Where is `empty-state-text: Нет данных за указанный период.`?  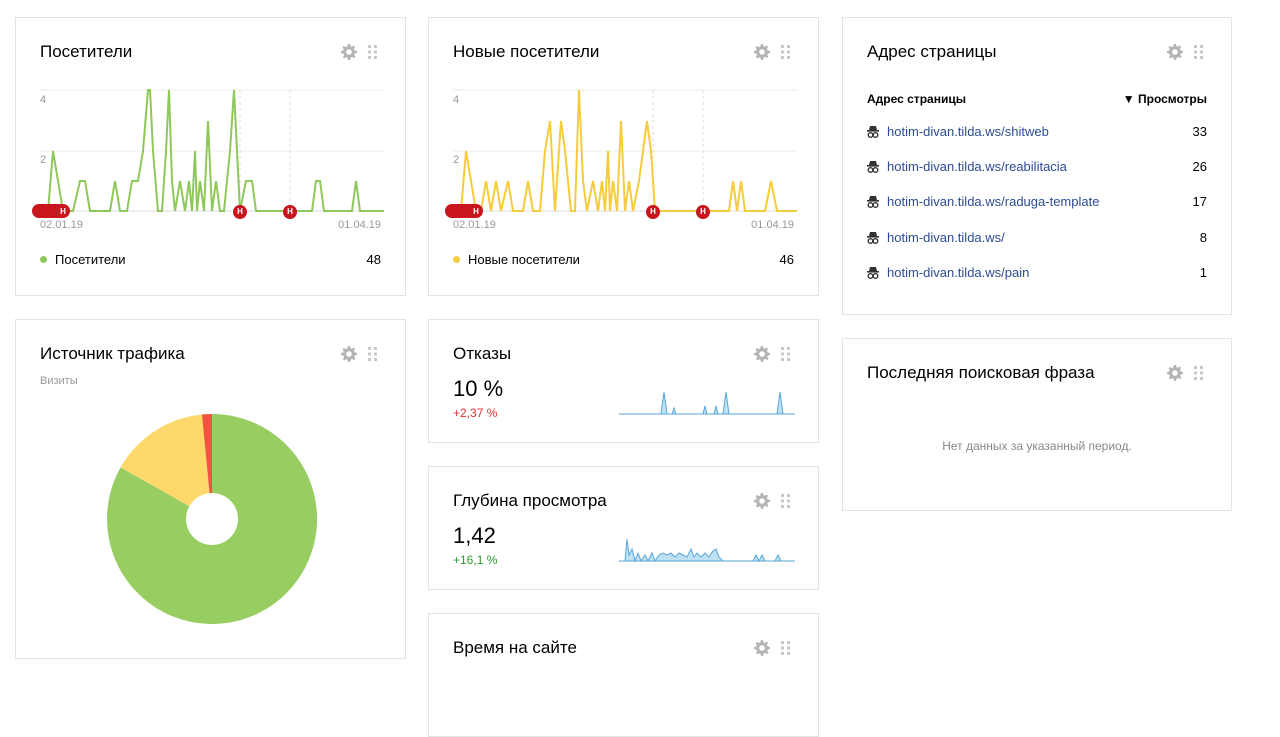 empty-state-text: Нет данных за указанный период. is located at coordinates (1037, 446).